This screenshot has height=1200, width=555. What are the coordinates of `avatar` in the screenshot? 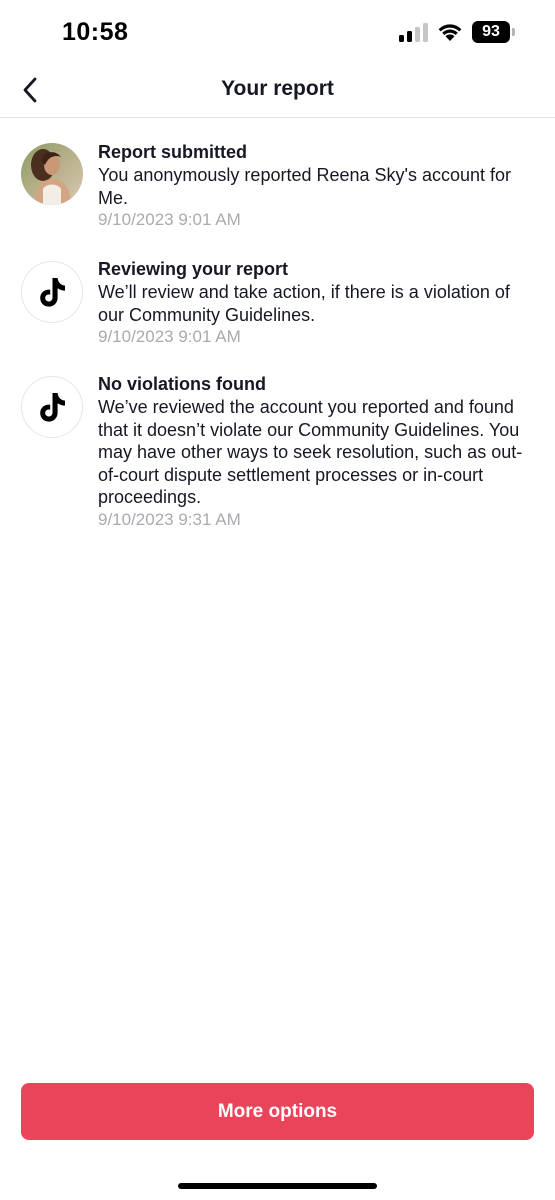 It's located at (52, 174).